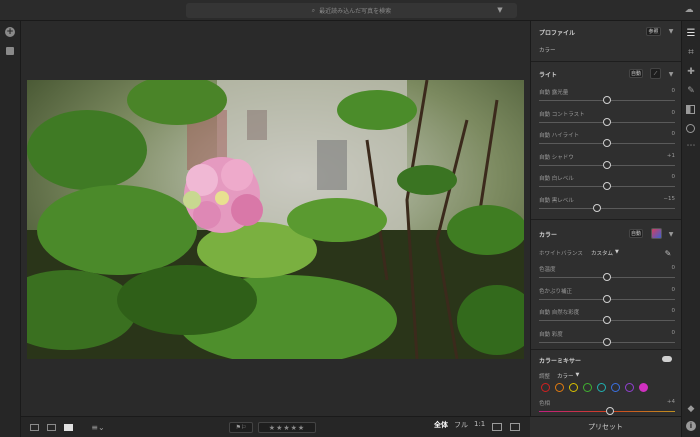 The image size is (700, 437). I want to click on light-slider: 自動 露光量 0, so click(607, 98).